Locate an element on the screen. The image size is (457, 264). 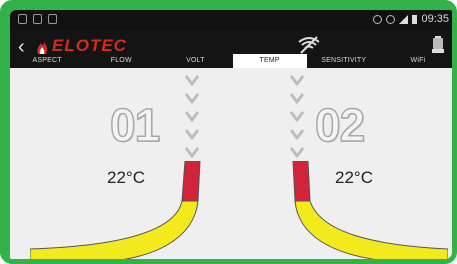
notification-icons is located at coordinates (37, 19).